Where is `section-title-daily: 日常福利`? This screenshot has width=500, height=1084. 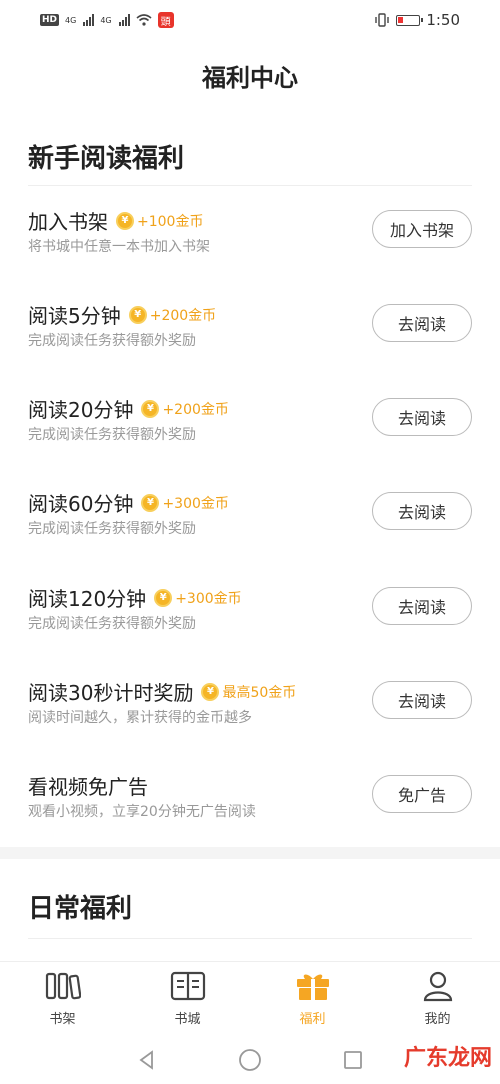 section-title-daily: 日常福利 is located at coordinates (80, 909).